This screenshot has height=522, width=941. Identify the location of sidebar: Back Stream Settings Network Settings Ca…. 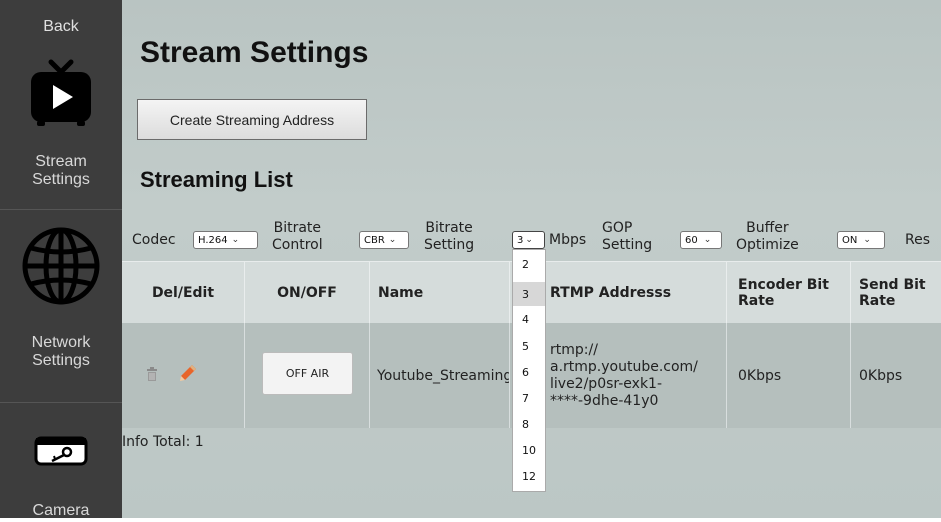
(61, 259).